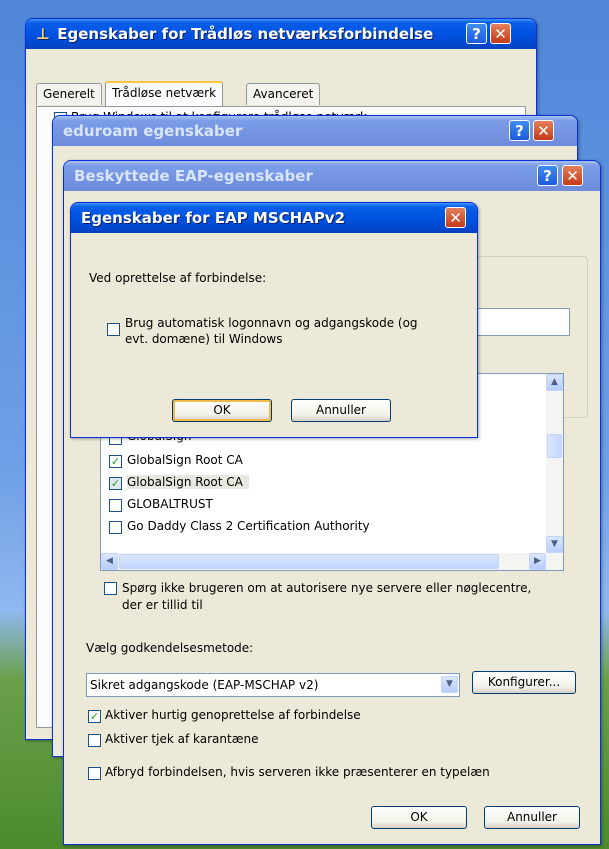 This screenshot has height=849, width=609. What do you see at coordinates (109, 561) in the screenshot?
I see `scroll-left-icon: ◀` at bounding box center [109, 561].